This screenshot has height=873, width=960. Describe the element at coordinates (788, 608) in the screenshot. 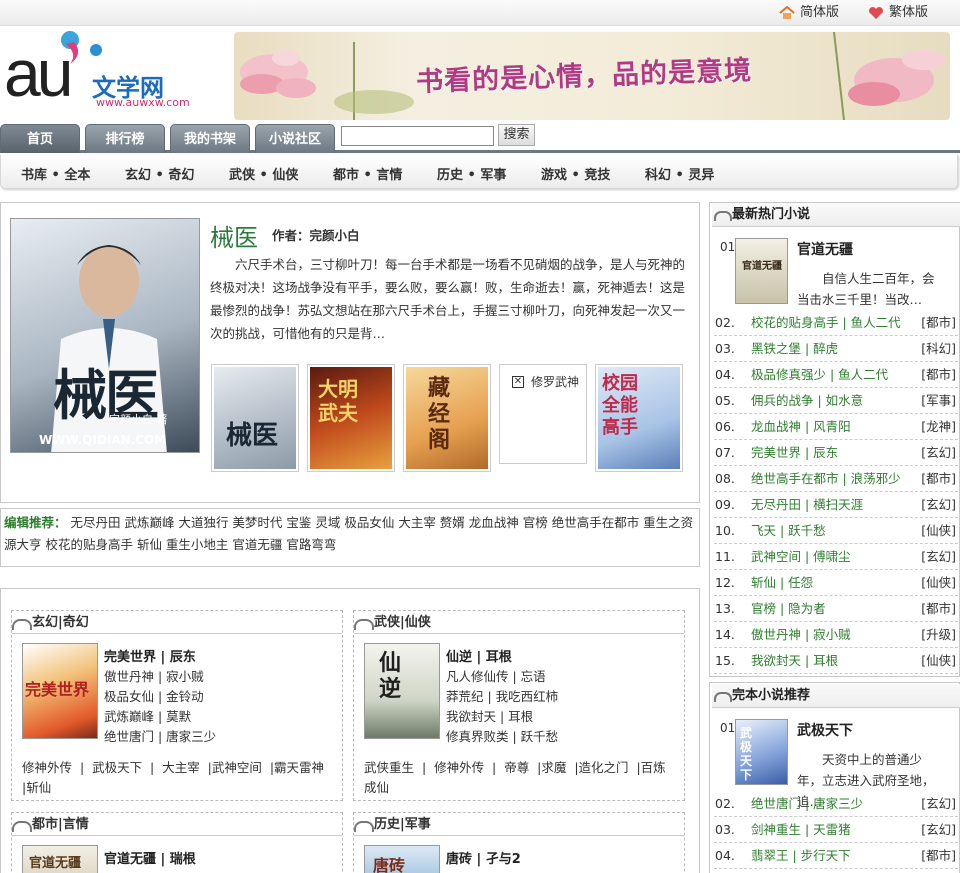

I see `rank-title: 官榜 | 隐为者` at that location.